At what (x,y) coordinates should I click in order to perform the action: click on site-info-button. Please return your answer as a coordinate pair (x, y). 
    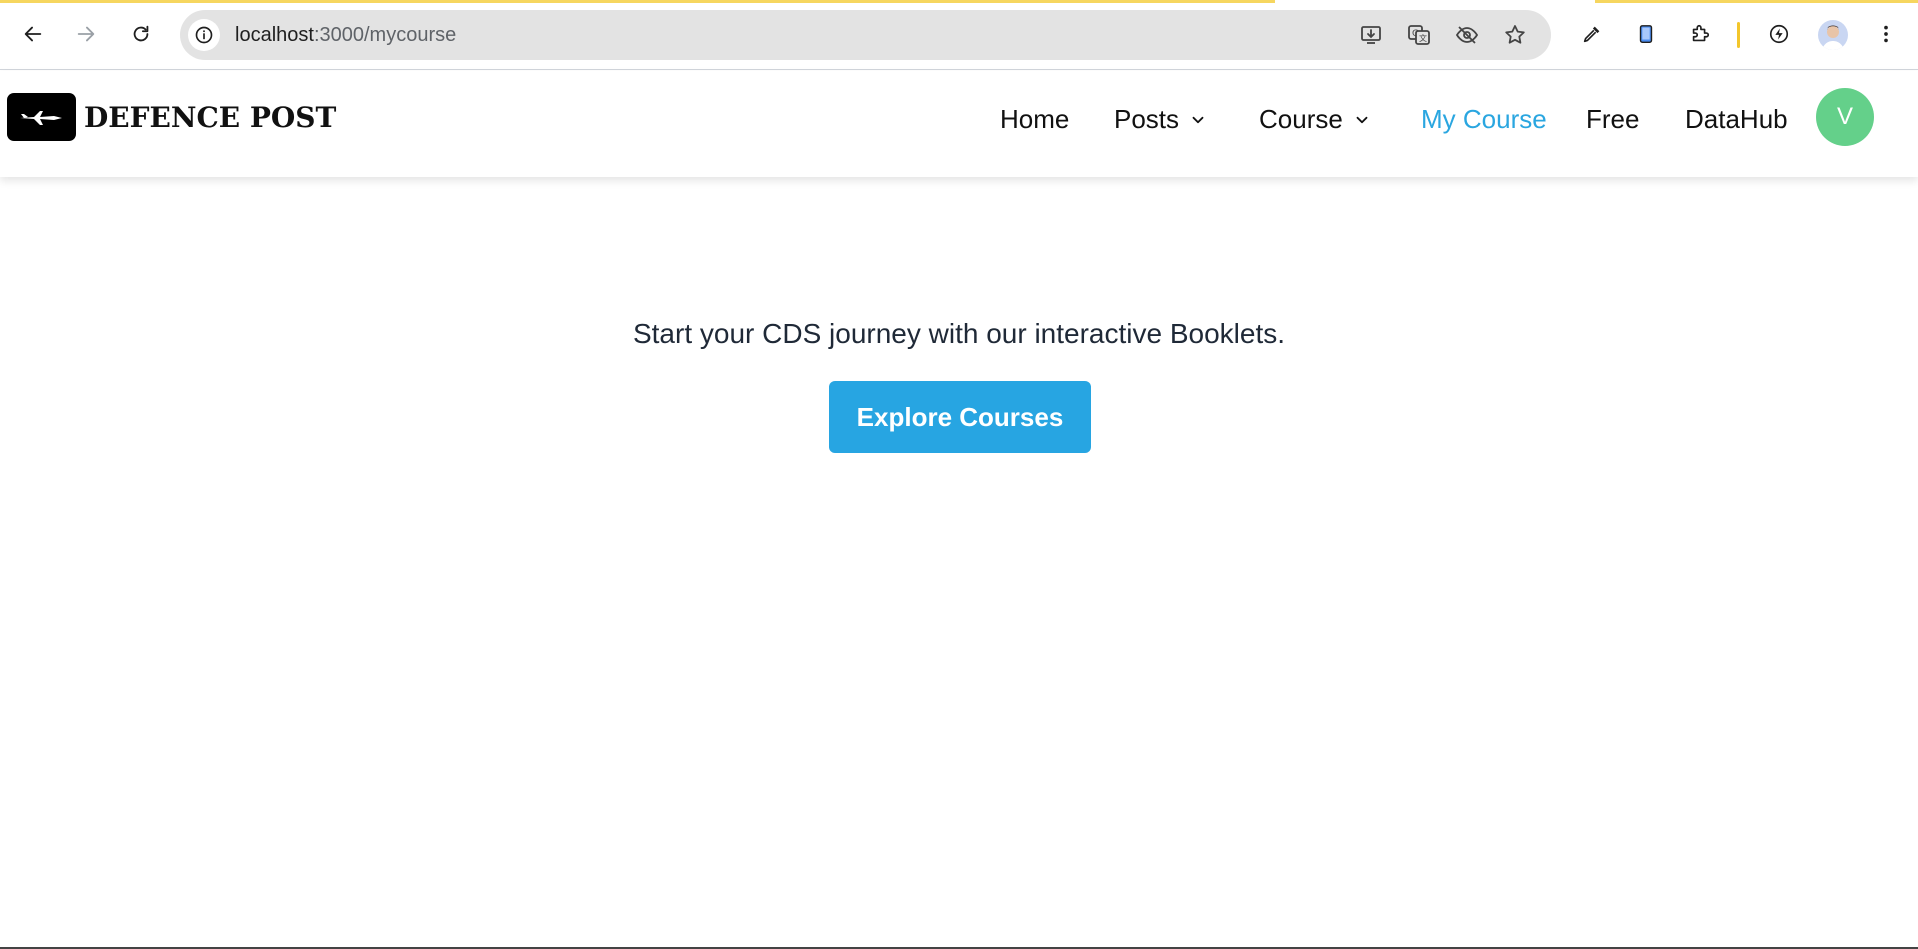
    Looking at the image, I should click on (204, 35).